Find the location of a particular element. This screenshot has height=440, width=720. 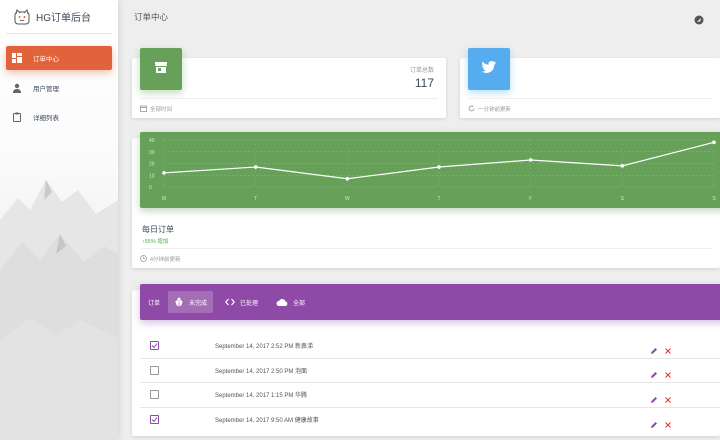

tab-all: 全部 is located at coordinates (290, 302).